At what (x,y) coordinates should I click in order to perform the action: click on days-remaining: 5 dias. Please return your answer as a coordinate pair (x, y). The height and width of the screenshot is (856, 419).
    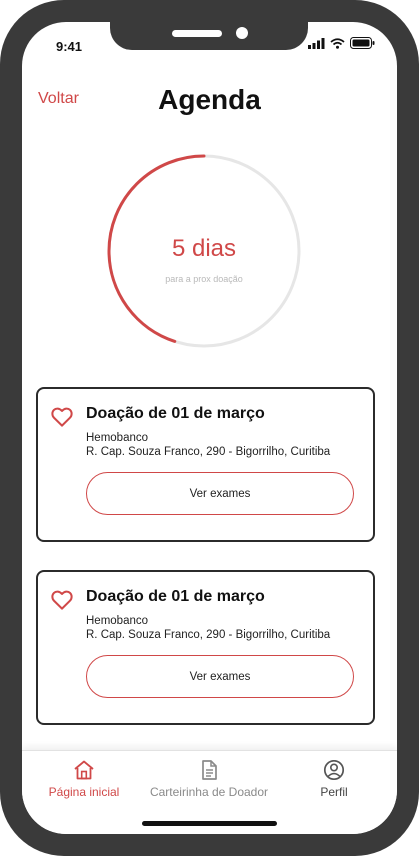
    Looking at the image, I should click on (204, 248).